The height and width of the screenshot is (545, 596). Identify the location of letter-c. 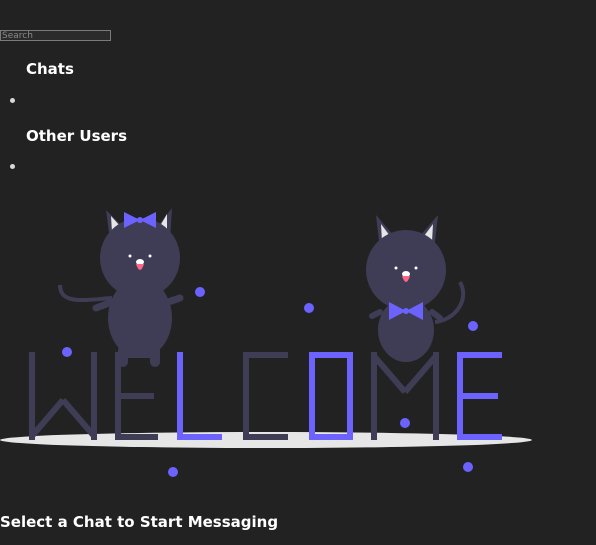
(265, 396).